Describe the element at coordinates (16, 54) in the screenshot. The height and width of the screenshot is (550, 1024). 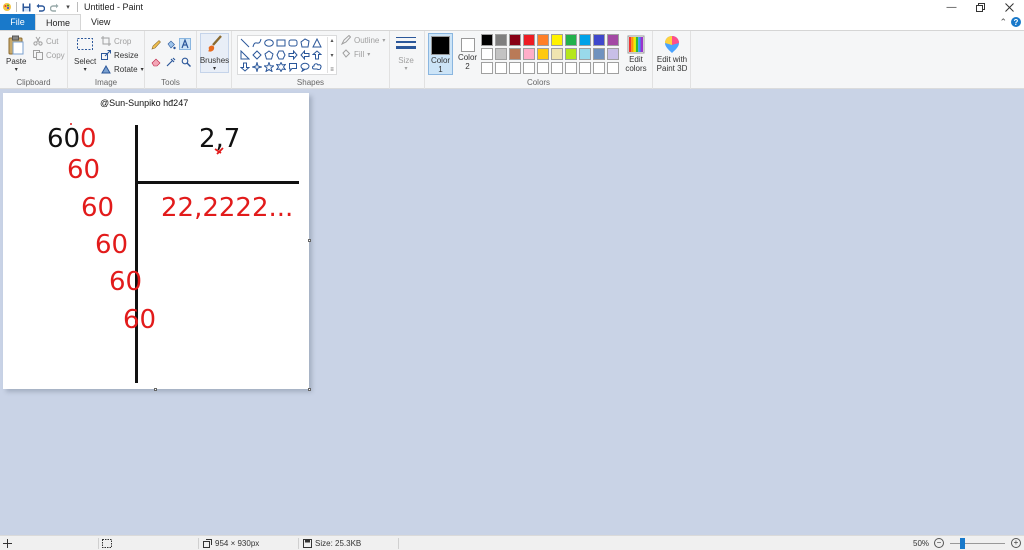
I see `paste-button: Paste ▾` at that location.